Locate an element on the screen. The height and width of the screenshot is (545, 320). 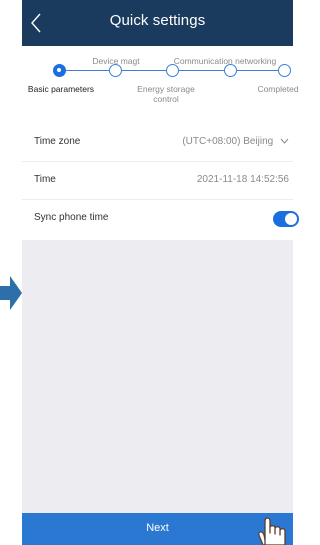
sync-phone-time-label: Sync phone time is located at coordinates (71, 217).